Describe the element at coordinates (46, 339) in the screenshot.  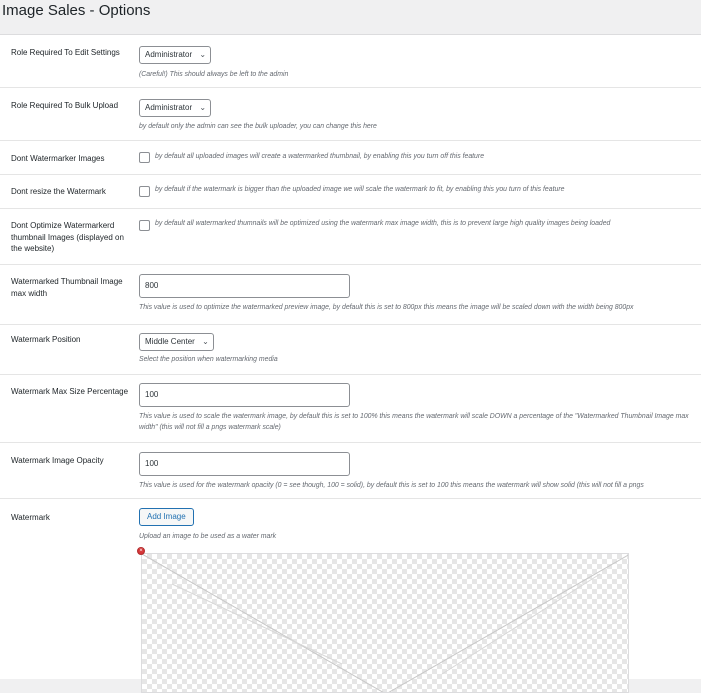
I see `position-label: Watermark Position` at that location.